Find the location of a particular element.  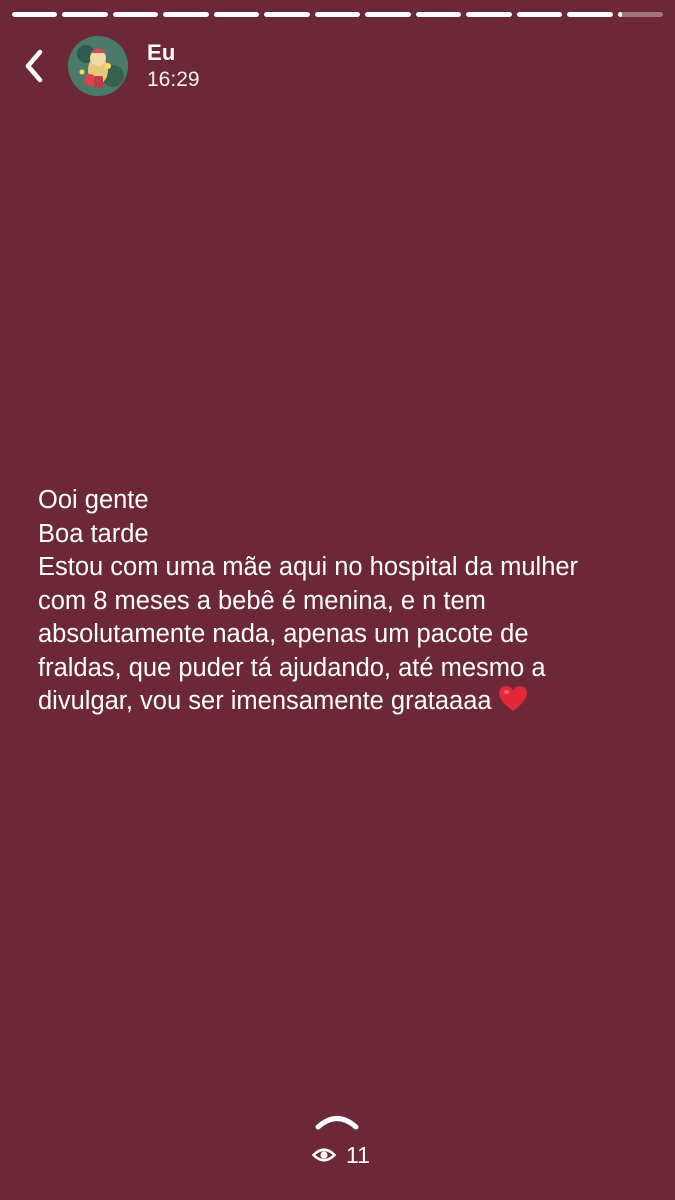

avatar-image is located at coordinates (98, 66).